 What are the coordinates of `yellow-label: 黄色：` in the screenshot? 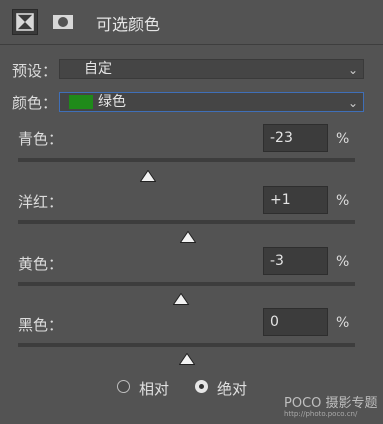 It's located at (41, 264).